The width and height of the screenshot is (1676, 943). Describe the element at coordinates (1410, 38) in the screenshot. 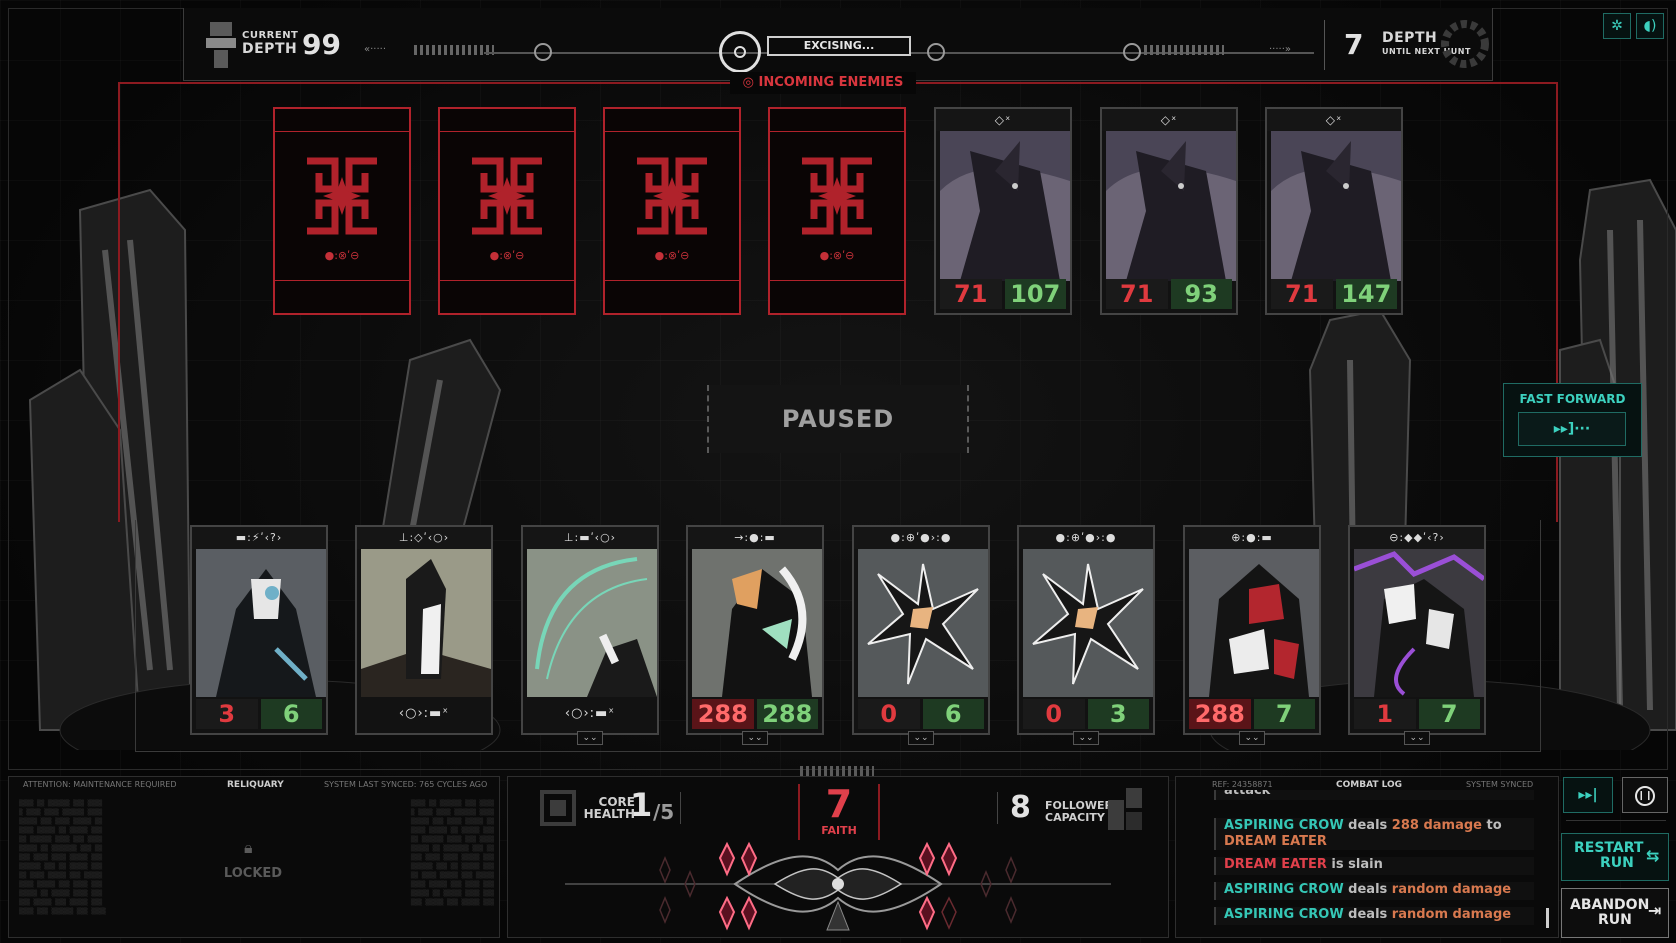

I see `next-hunt-label: DEPTH` at that location.